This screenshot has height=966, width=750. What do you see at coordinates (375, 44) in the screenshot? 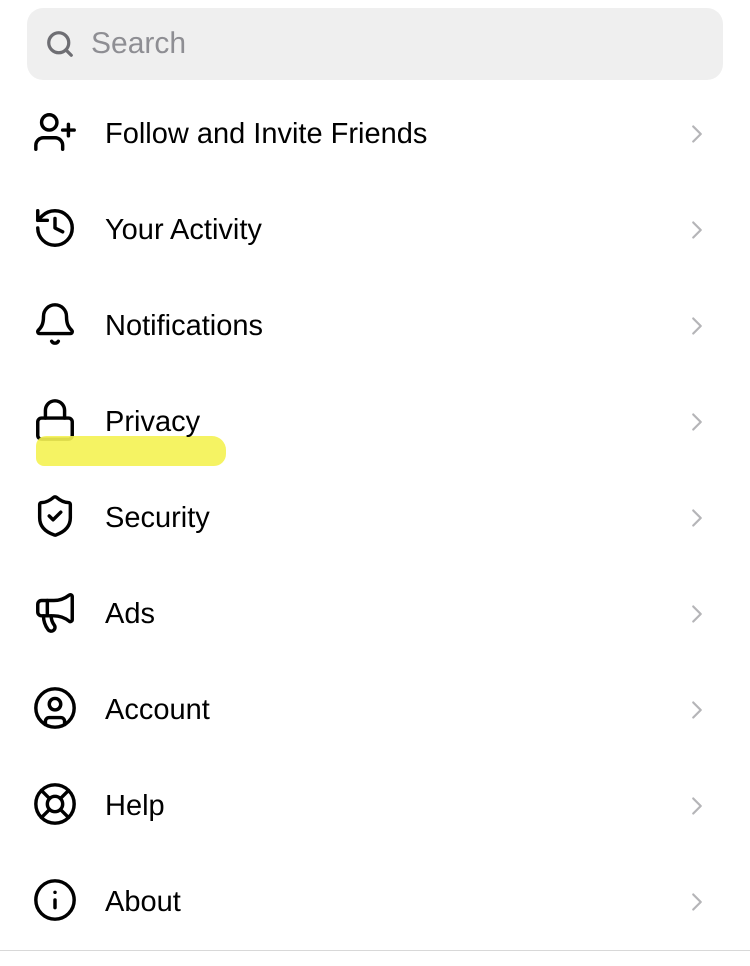
I see `search-field: Search` at bounding box center [375, 44].